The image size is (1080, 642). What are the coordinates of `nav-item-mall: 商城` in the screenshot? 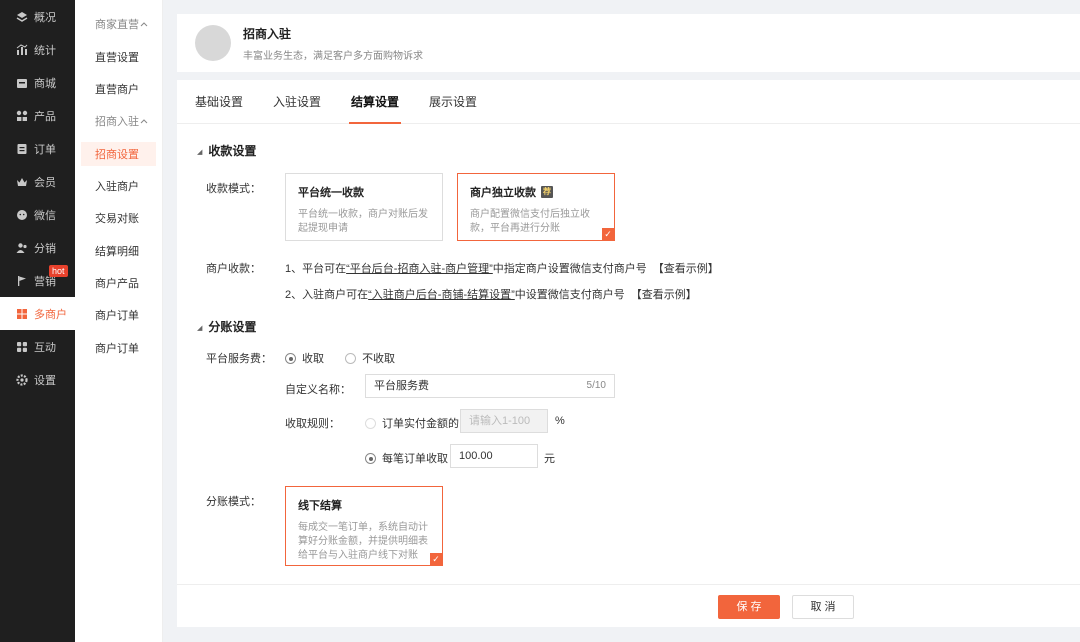 It's located at (37, 82).